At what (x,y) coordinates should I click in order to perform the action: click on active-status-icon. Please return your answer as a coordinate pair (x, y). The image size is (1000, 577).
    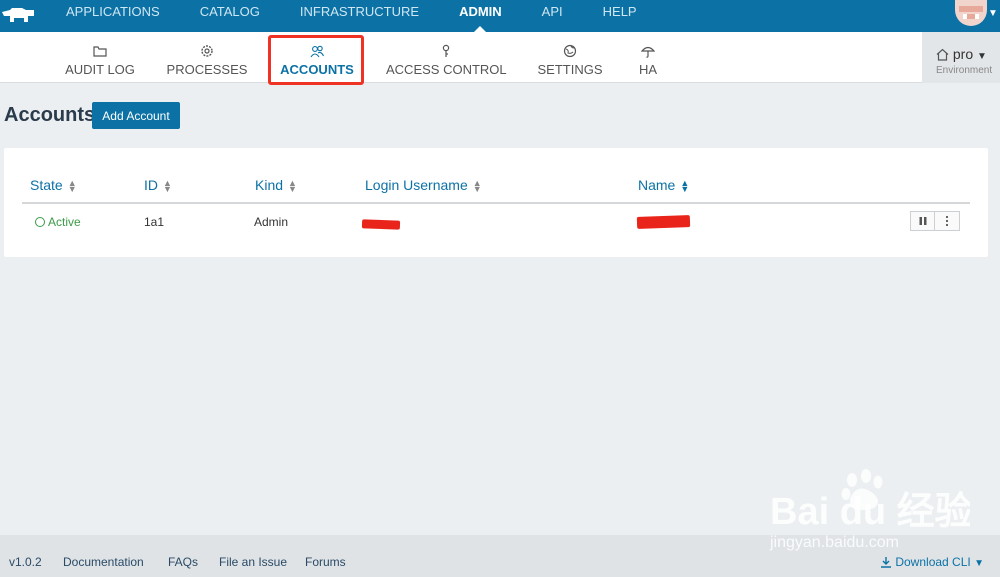
    Looking at the image, I should click on (40, 222).